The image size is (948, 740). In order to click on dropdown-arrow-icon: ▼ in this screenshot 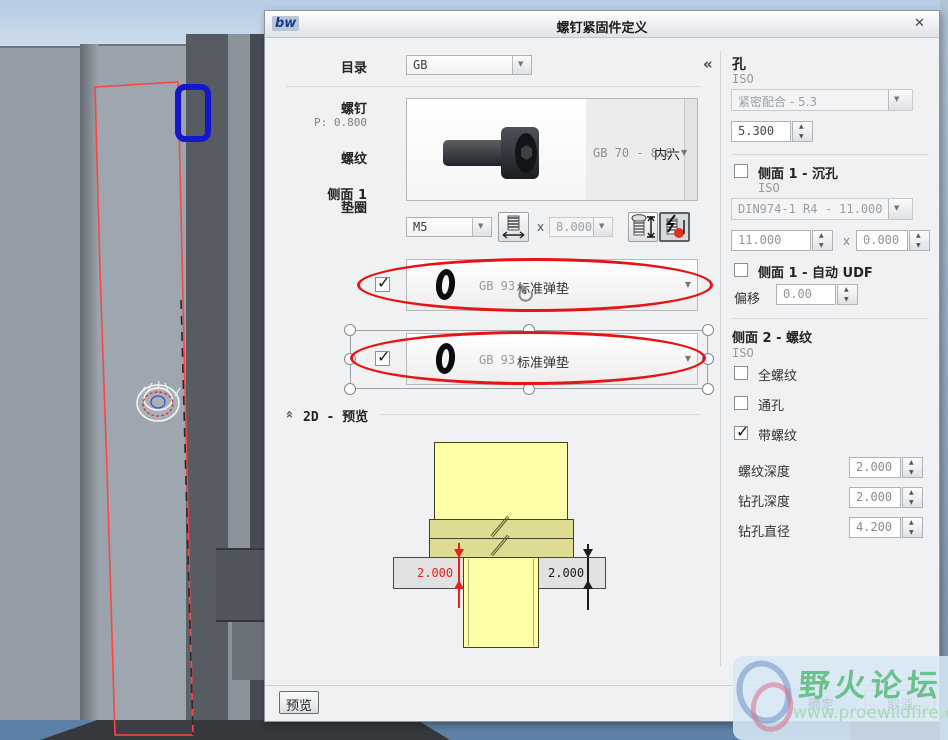, I will do `click(684, 152)`.